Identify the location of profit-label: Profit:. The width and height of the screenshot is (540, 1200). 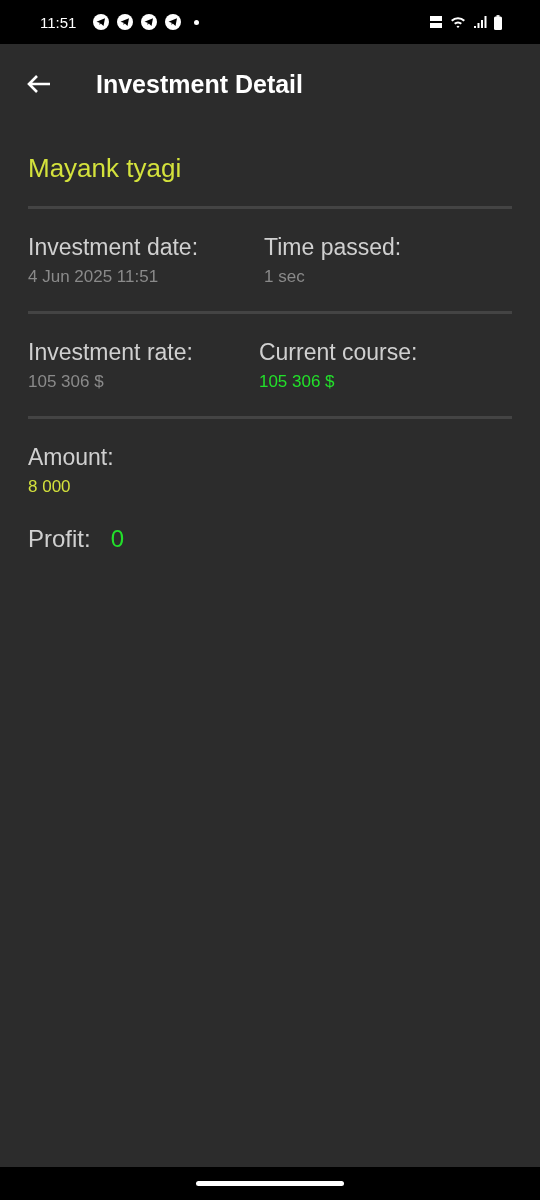
(59, 539).